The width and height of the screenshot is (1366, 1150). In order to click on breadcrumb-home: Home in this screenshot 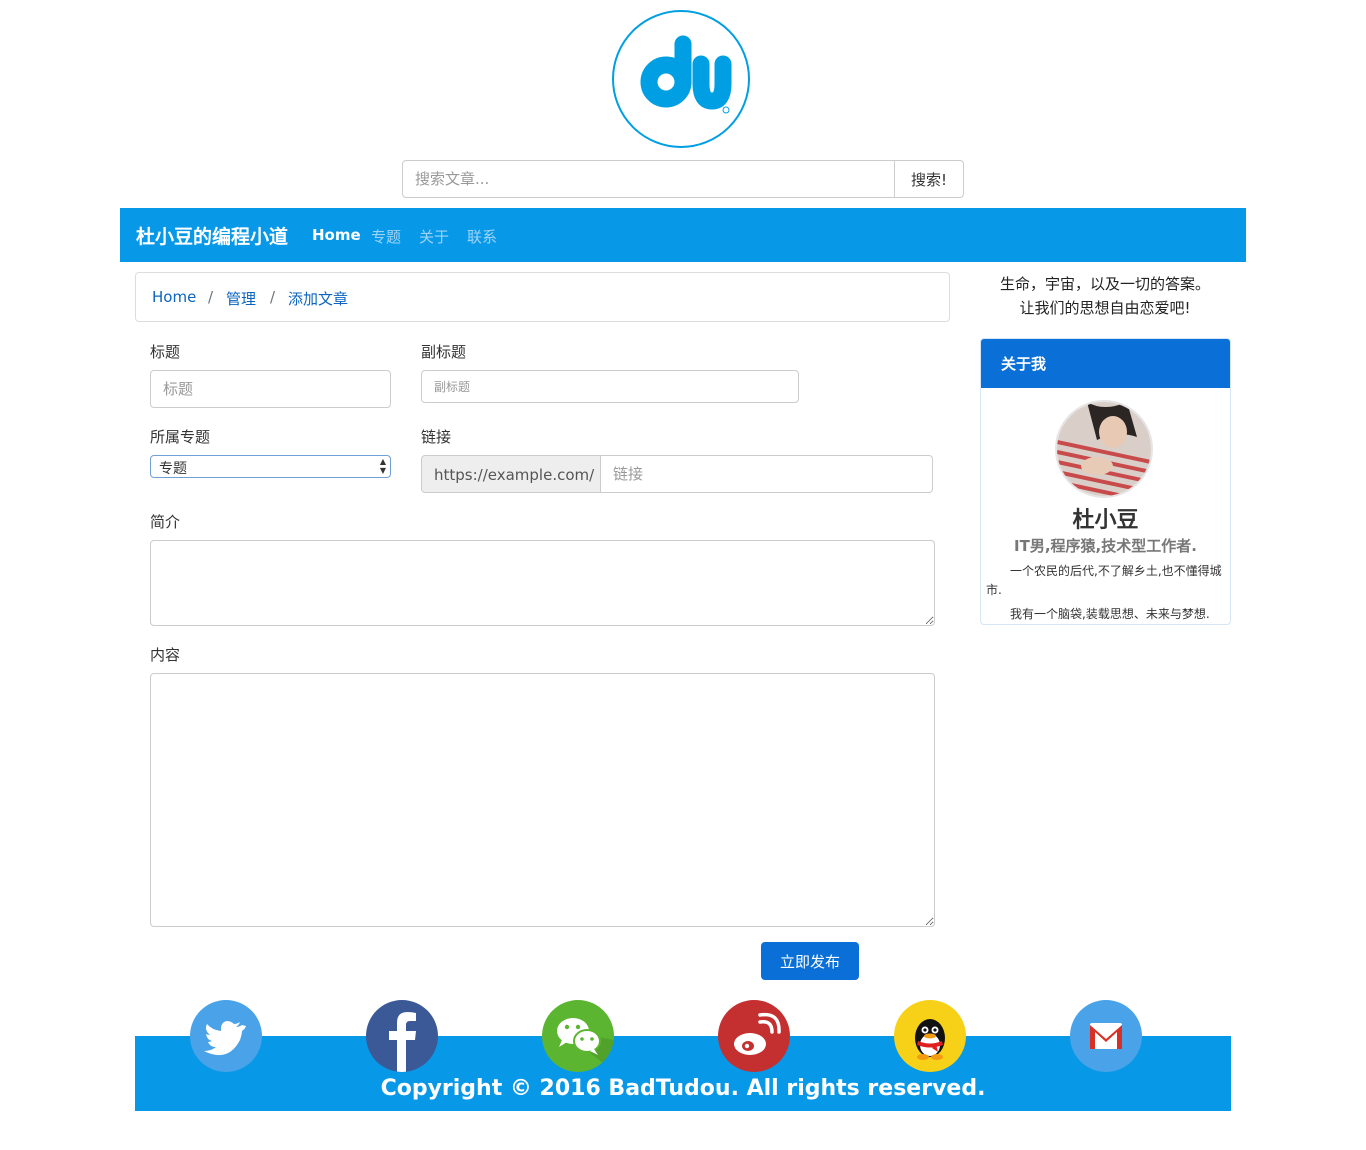, I will do `click(174, 297)`.